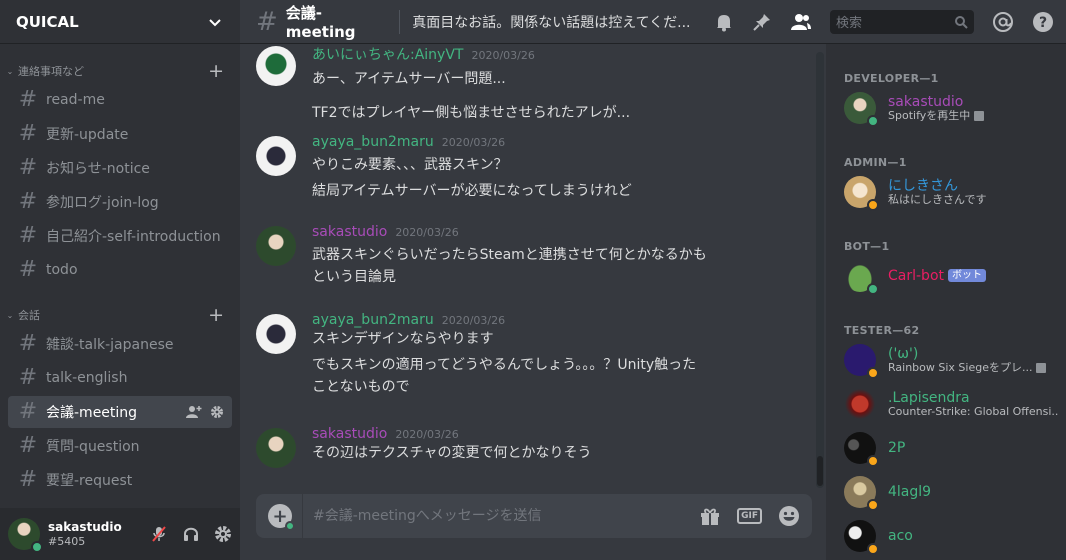  Describe the element at coordinates (191, 534) in the screenshot. I see `headphones-icon` at that location.